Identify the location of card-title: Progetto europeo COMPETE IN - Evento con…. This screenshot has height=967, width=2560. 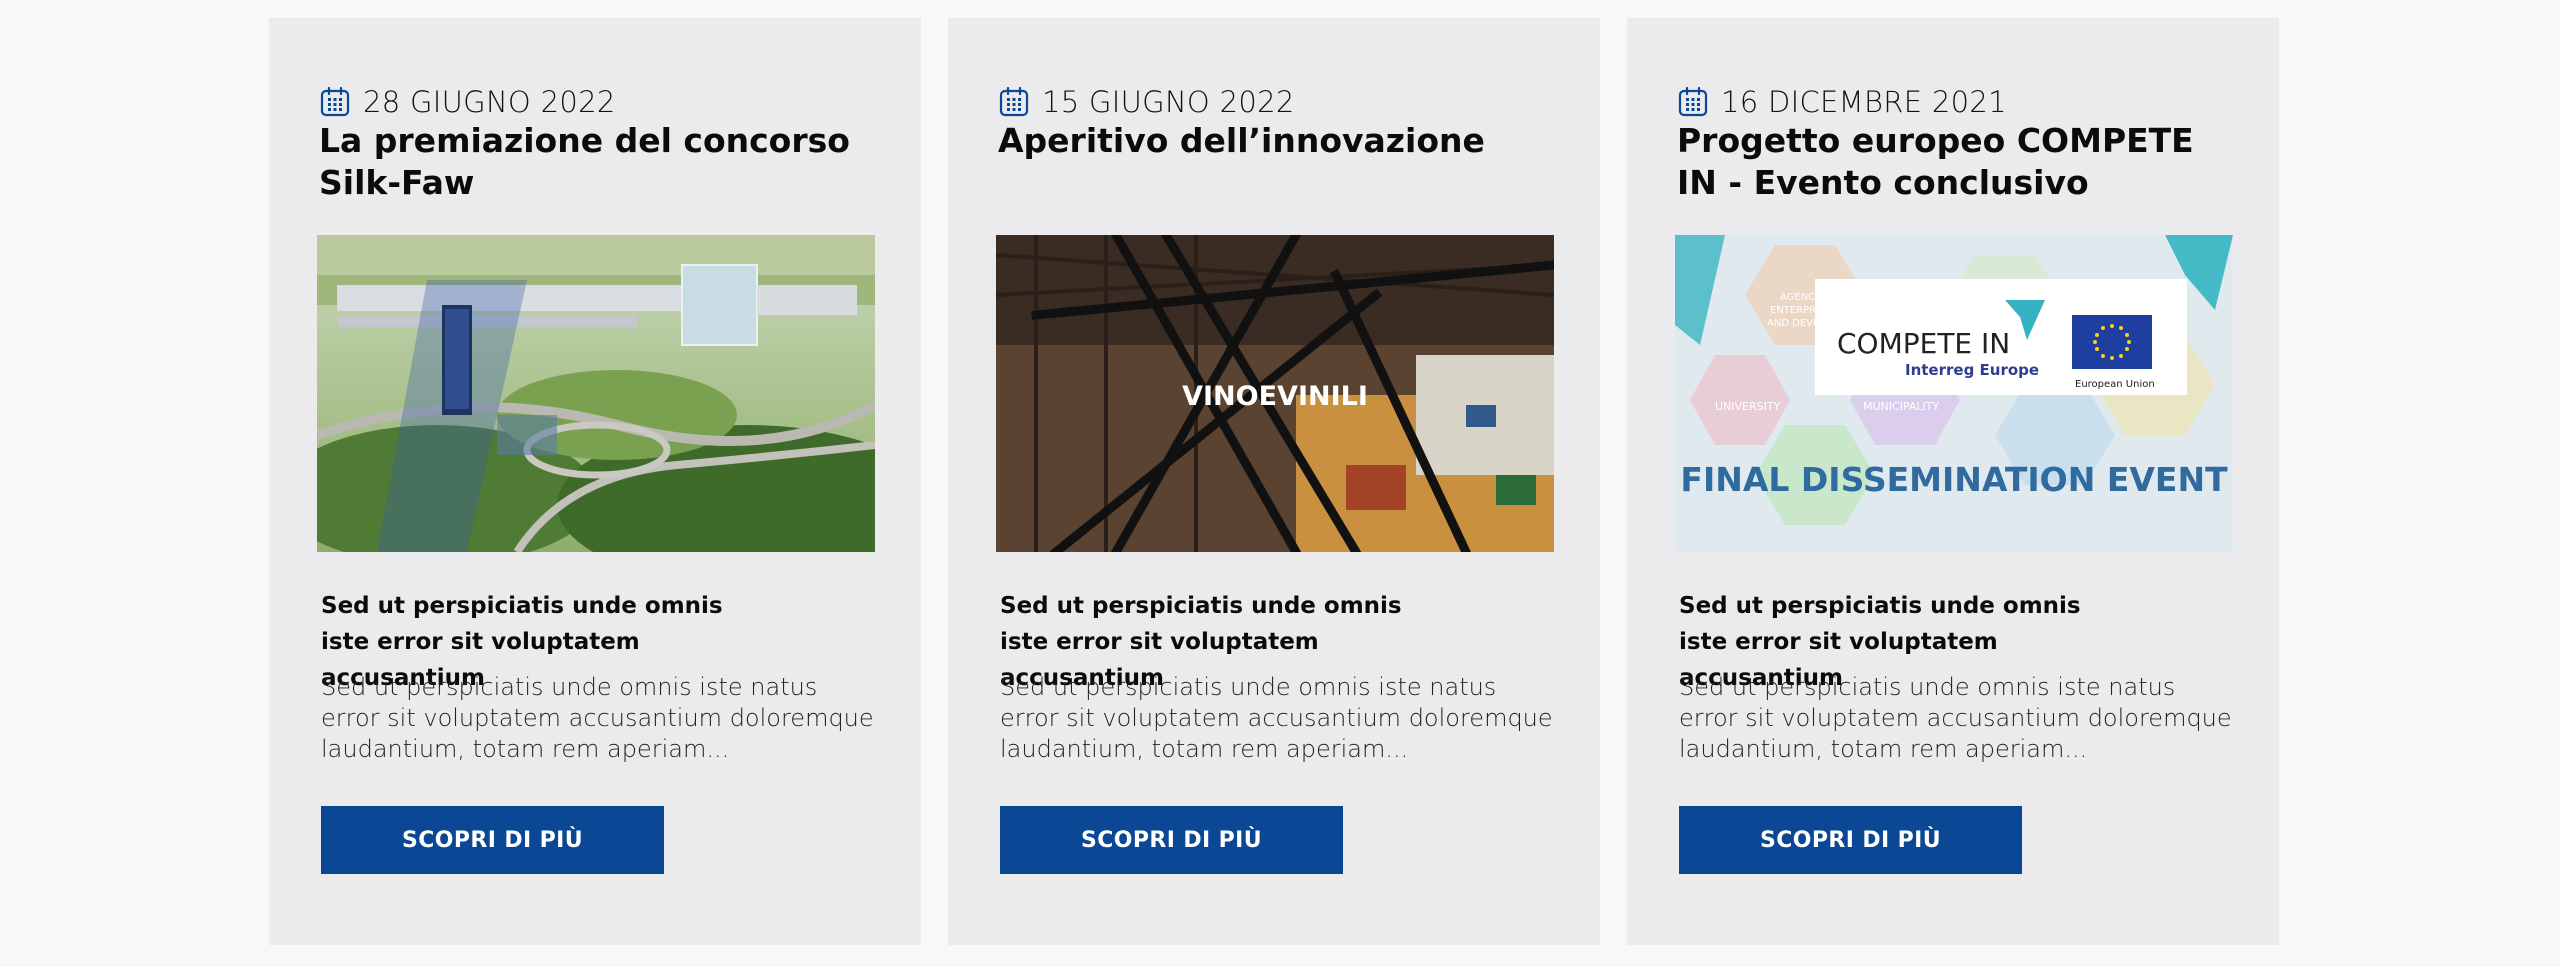
(1957, 162).